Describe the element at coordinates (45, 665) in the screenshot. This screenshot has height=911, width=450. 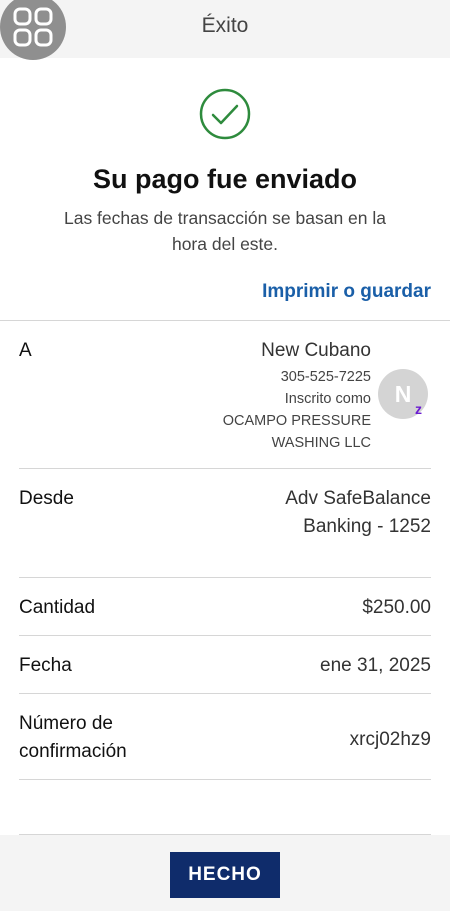
I see `date-label: Fecha` at that location.